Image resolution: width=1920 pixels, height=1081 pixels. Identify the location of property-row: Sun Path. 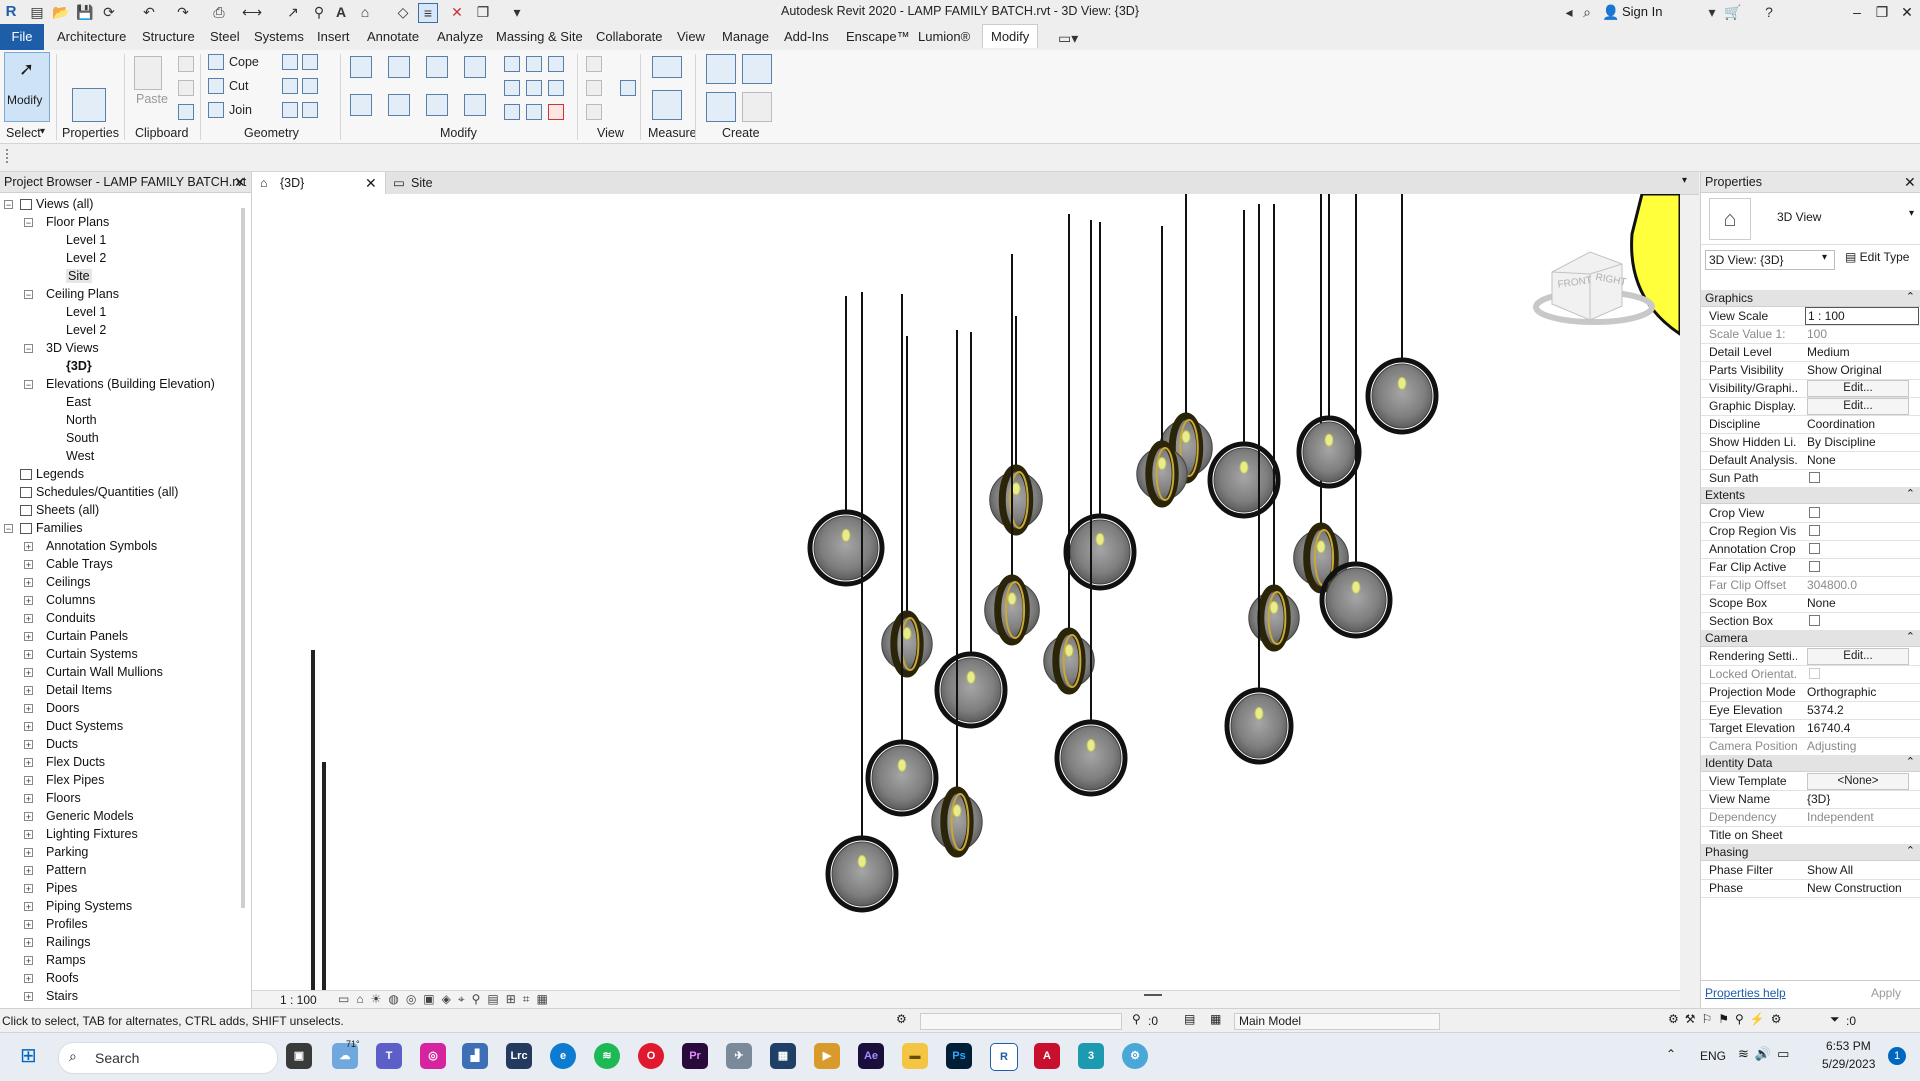
(1810, 478).